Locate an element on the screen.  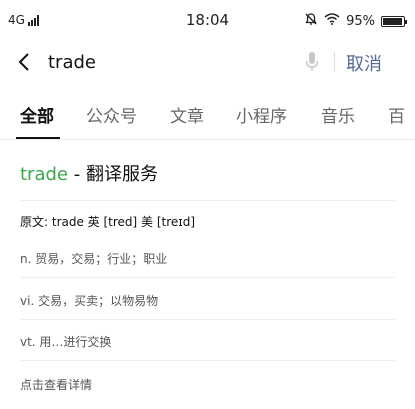
voice-input-button is located at coordinates (312, 62).